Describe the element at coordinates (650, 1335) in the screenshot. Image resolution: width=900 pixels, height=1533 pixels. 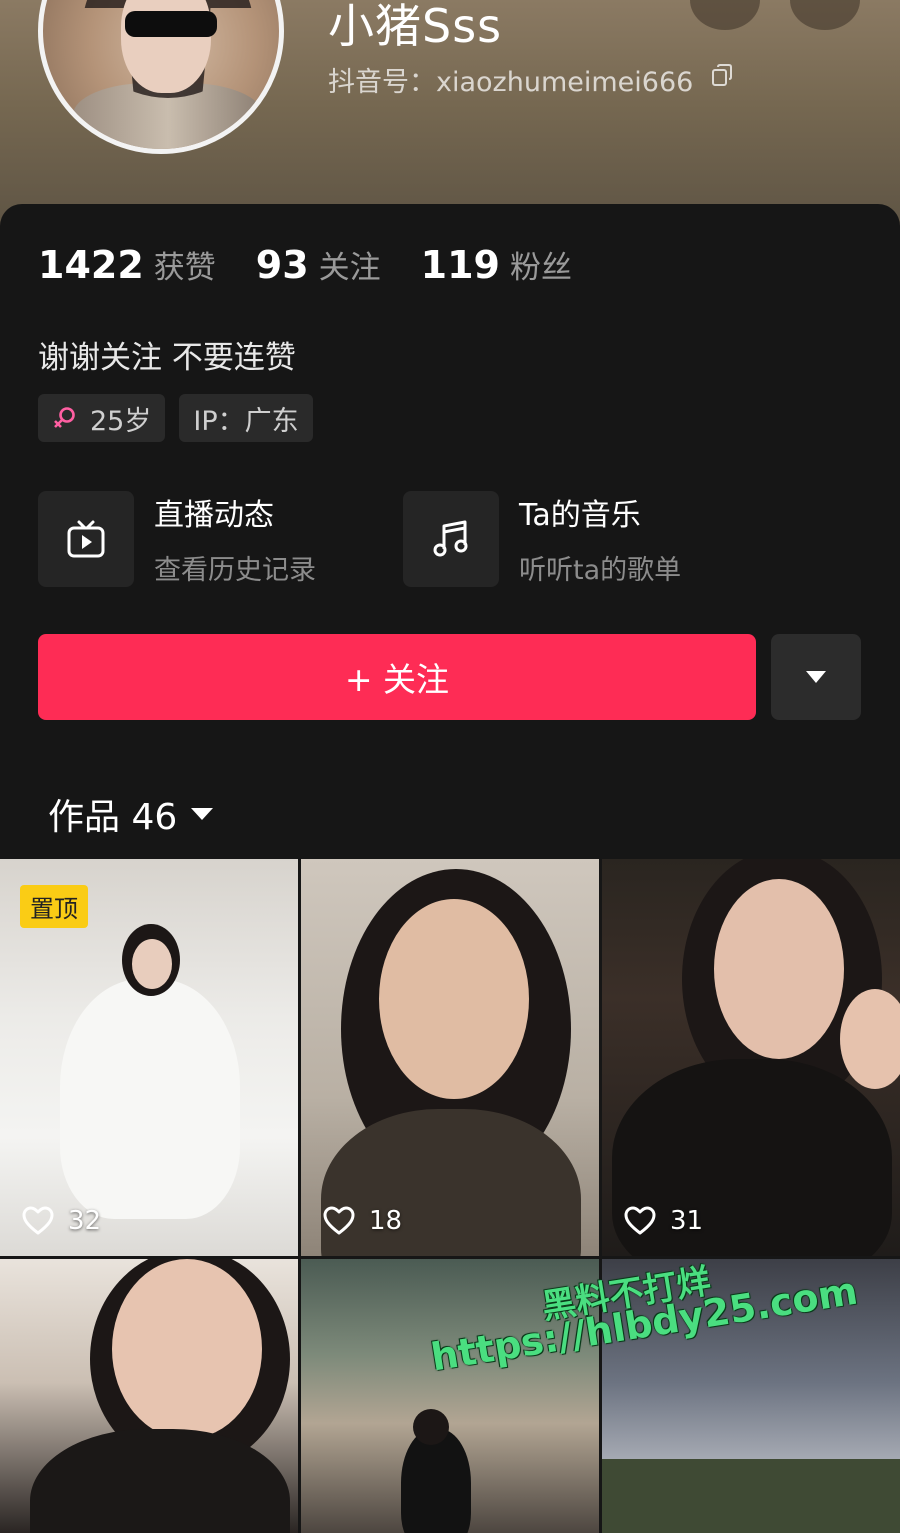
I see `watermark: 黑料不打烊 https://hlbdy25.com` at that location.